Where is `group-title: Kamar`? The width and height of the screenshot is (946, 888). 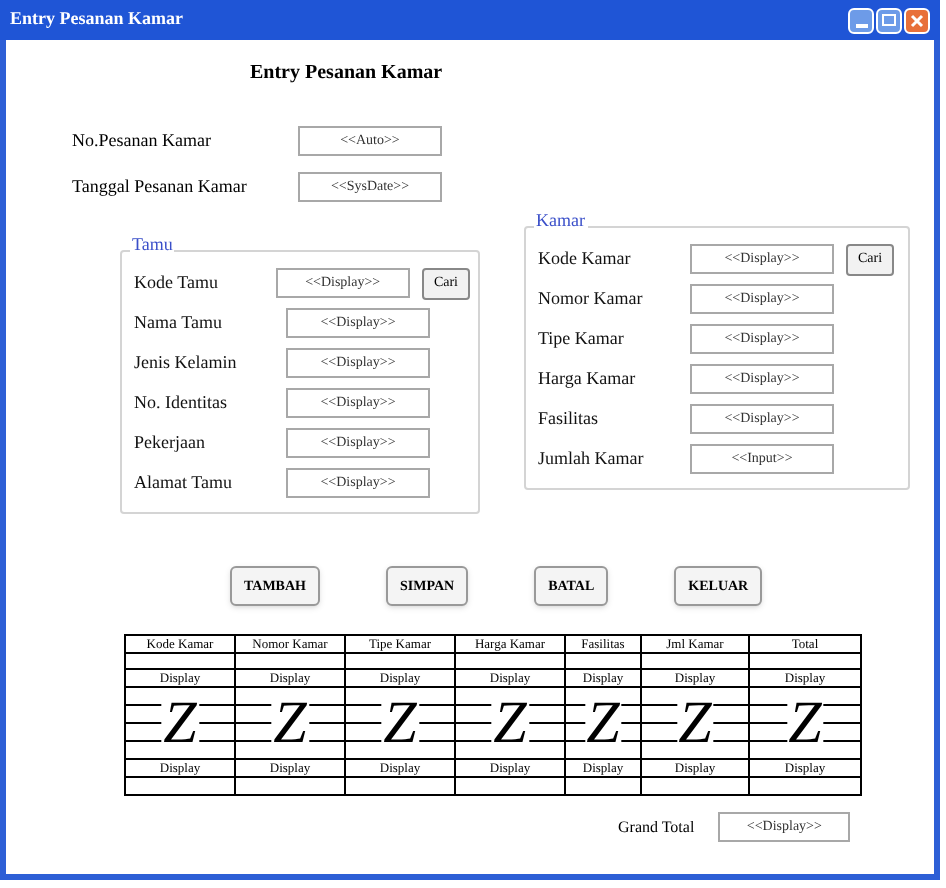
group-title: Kamar is located at coordinates (560, 221).